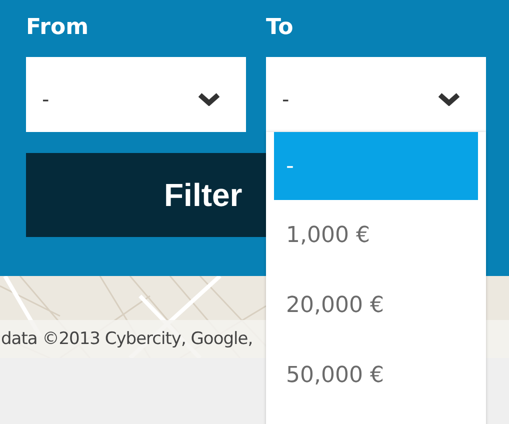  I want to click on dropdown-option: -, so click(376, 166).